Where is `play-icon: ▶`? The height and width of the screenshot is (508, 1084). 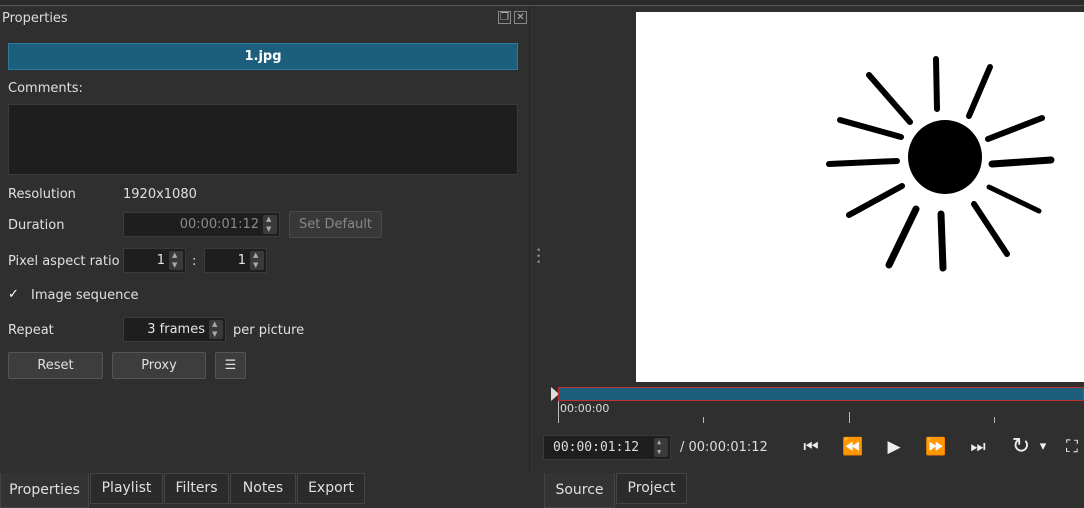 play-icon: ▶ is located at coordinates (894, 447).